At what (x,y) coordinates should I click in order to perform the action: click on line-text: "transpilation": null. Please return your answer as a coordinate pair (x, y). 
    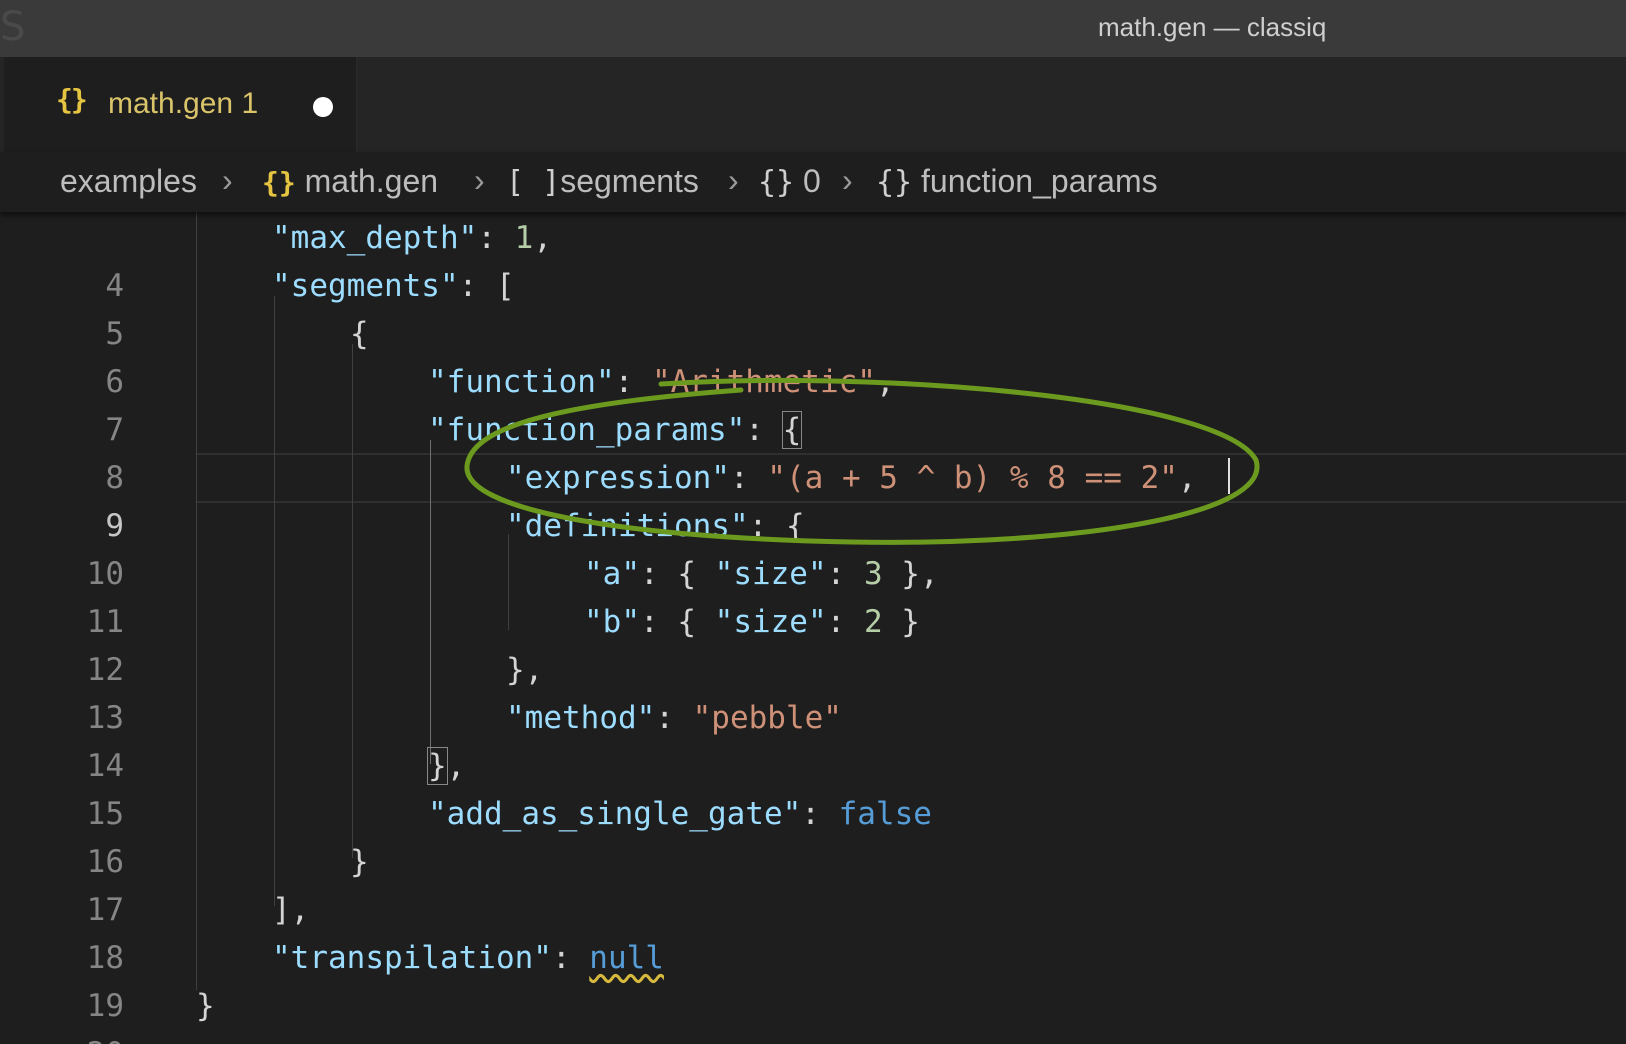
    Looking at the image, I should click on (468, 958).